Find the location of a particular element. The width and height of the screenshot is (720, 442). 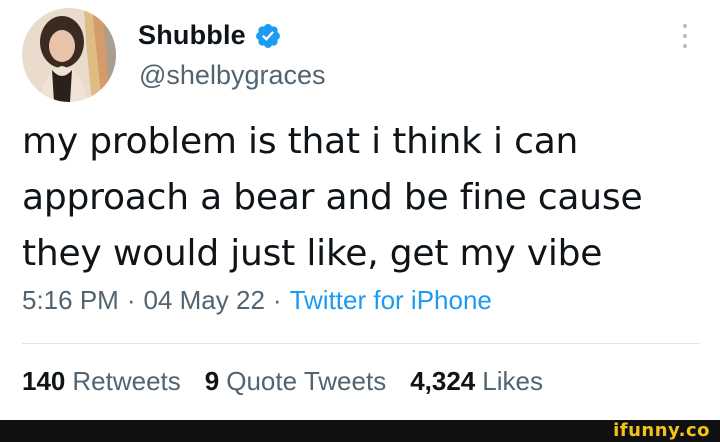

avatar-image is located at coordinates (69, 55).